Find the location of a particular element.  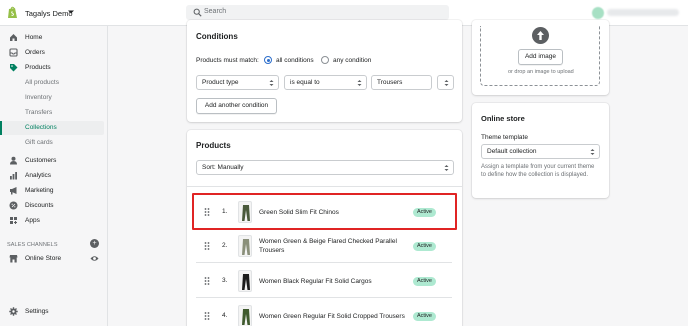

any-condition-radio is located at coordinates (325, 60).